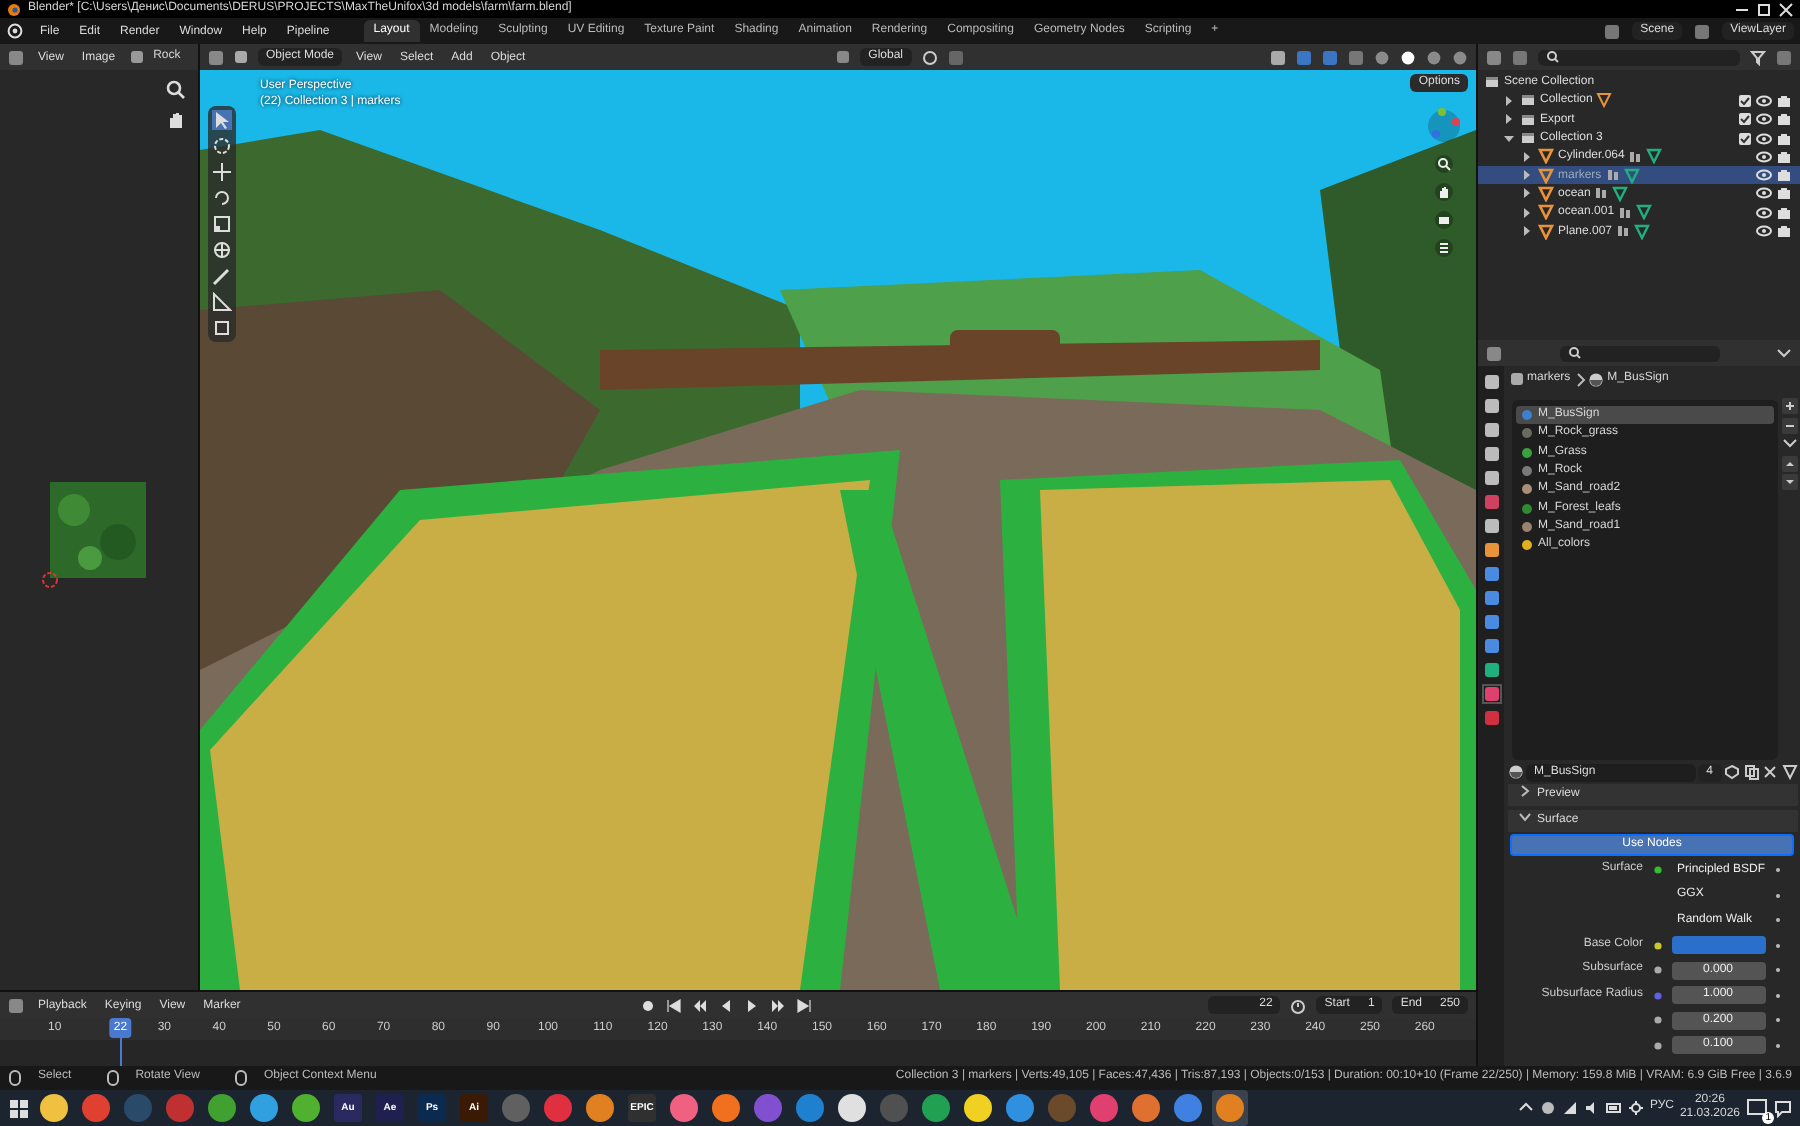 This screenshot has height=1126, width=1800. Describe the element at coordinates (222, 224) in the screenshot. I see `scale-tool-icon` at that location.